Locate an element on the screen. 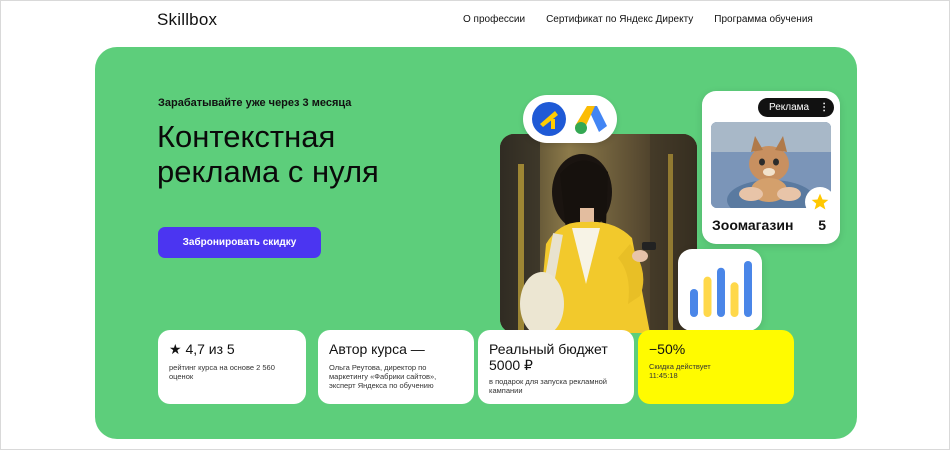 This screenshot has width=950, height=450. budget-heading-line2: 5000 ₽ is located at coordinates (511, 365).